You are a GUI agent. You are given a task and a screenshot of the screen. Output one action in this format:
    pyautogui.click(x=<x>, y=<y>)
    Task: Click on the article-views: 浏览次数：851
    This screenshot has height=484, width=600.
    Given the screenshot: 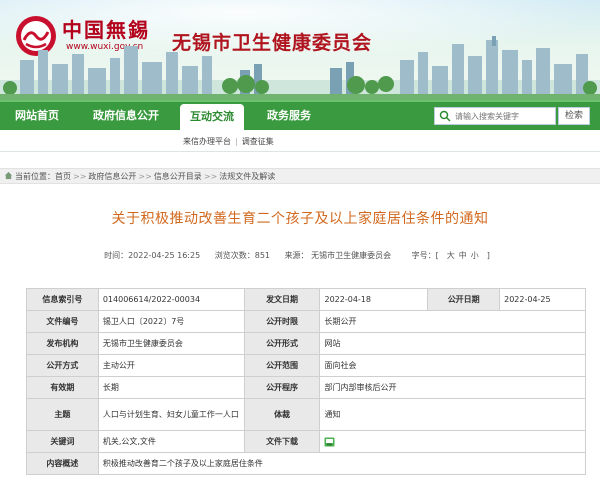 What is the action you would take?
    pyautogui.click(x=242, y=255)
    